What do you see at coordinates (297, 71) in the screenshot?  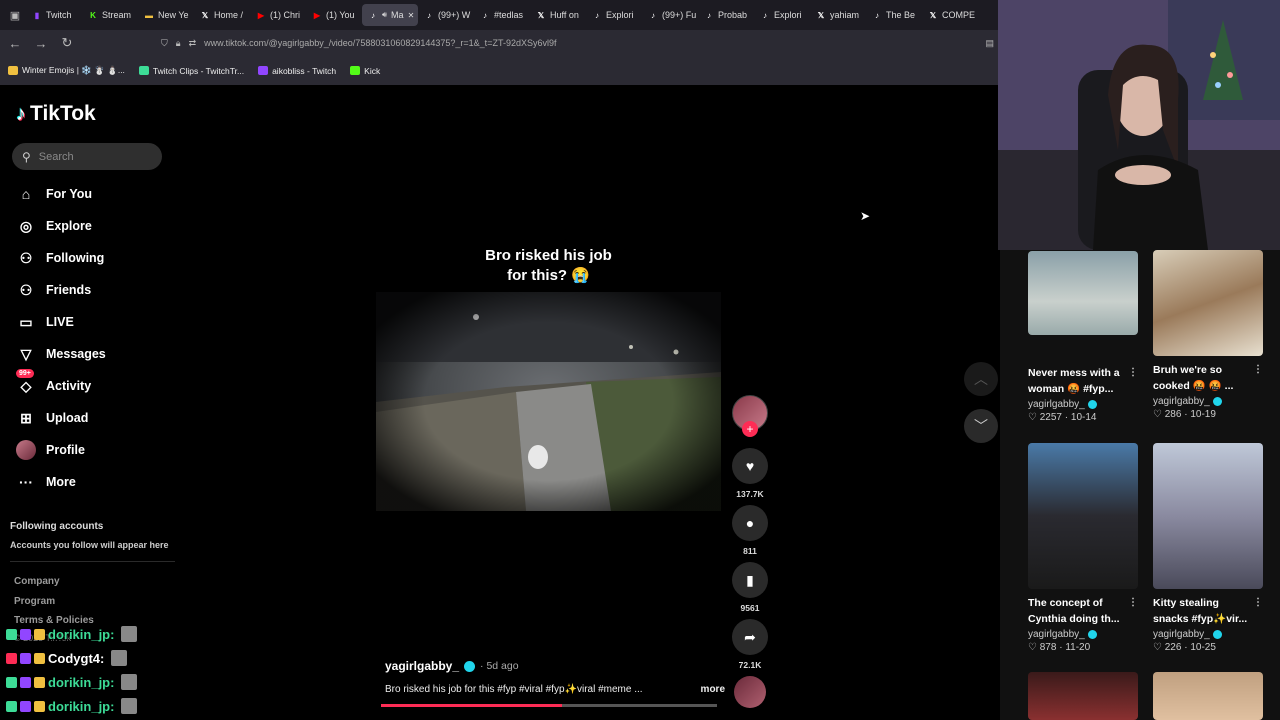 I see `bookmark-item: aikobliss - Twitch` at bounding box center [297, 71].